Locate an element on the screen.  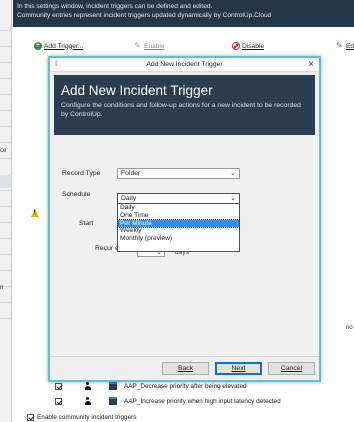
start-label: Start is located at coordinates (86, 223).